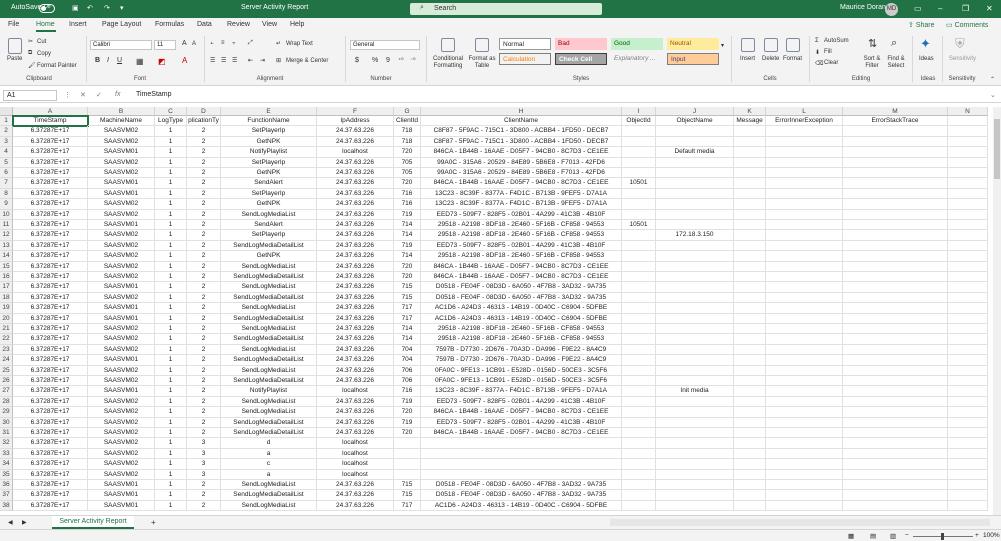  I want to click on align-left-icon: ☰, so click(212, 60).